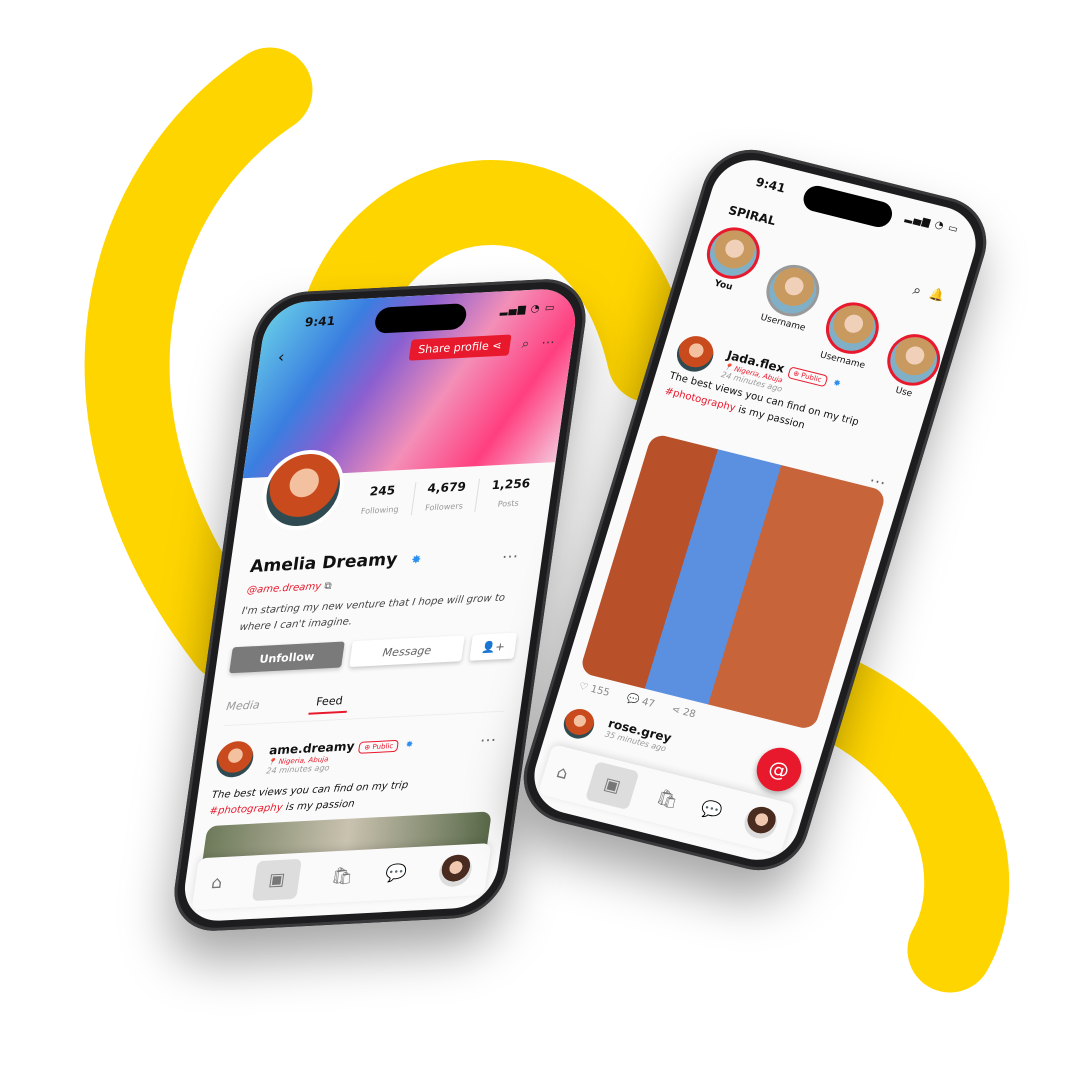 Image resolution: width=1080 pixels, height=1080 pixels. Describe the element at coordinates (525, 343) in the screenshot. I see `search-icon: ⌕` at that location.